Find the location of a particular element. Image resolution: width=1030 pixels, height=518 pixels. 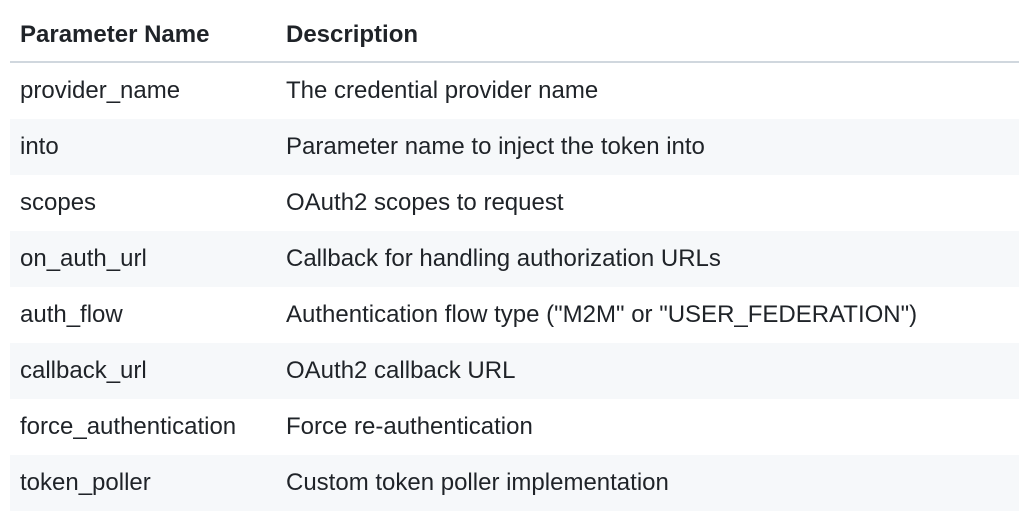

header-parameter-name: Parameter Name is located at coordinates (115, 34).